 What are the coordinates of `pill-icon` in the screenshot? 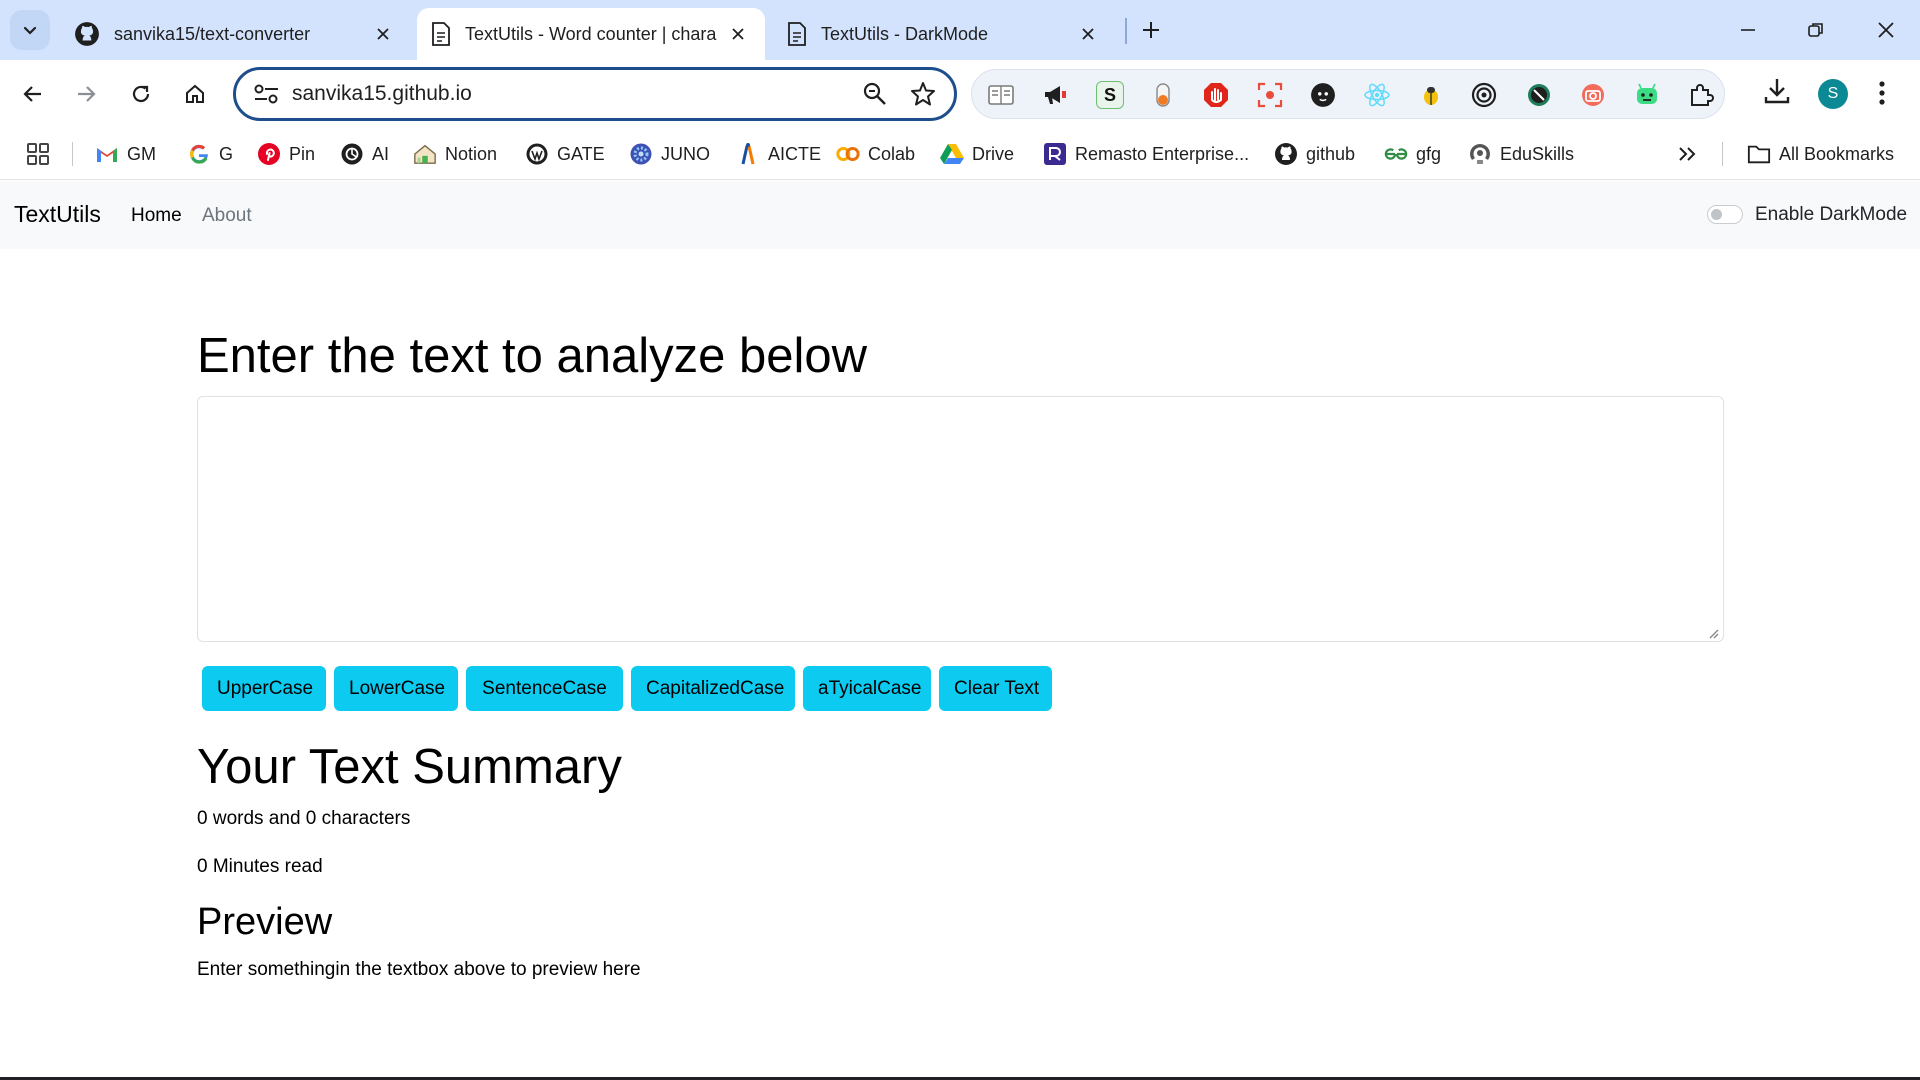 It's located at (1163, 95).